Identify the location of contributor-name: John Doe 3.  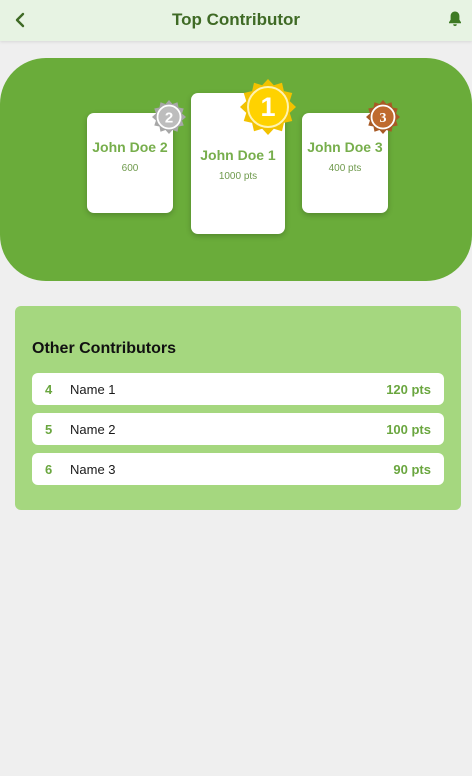
(345, 147).